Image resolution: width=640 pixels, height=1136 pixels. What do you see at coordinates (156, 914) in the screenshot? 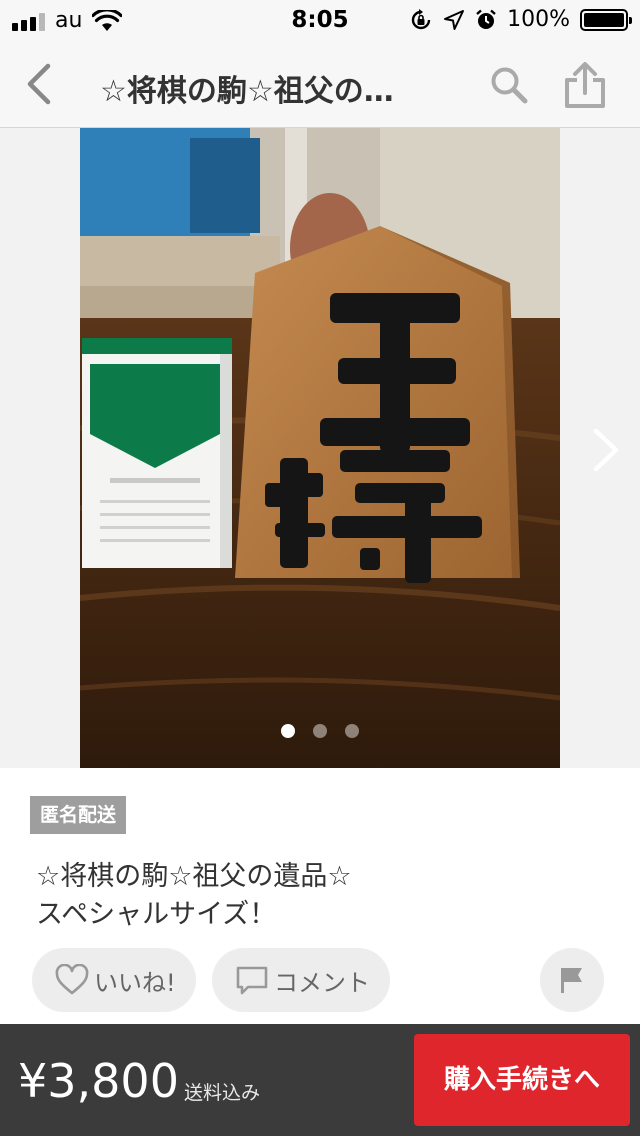
I see `item-title-line-2: スペシャルサイズ！` at bounding box center [156, 914].